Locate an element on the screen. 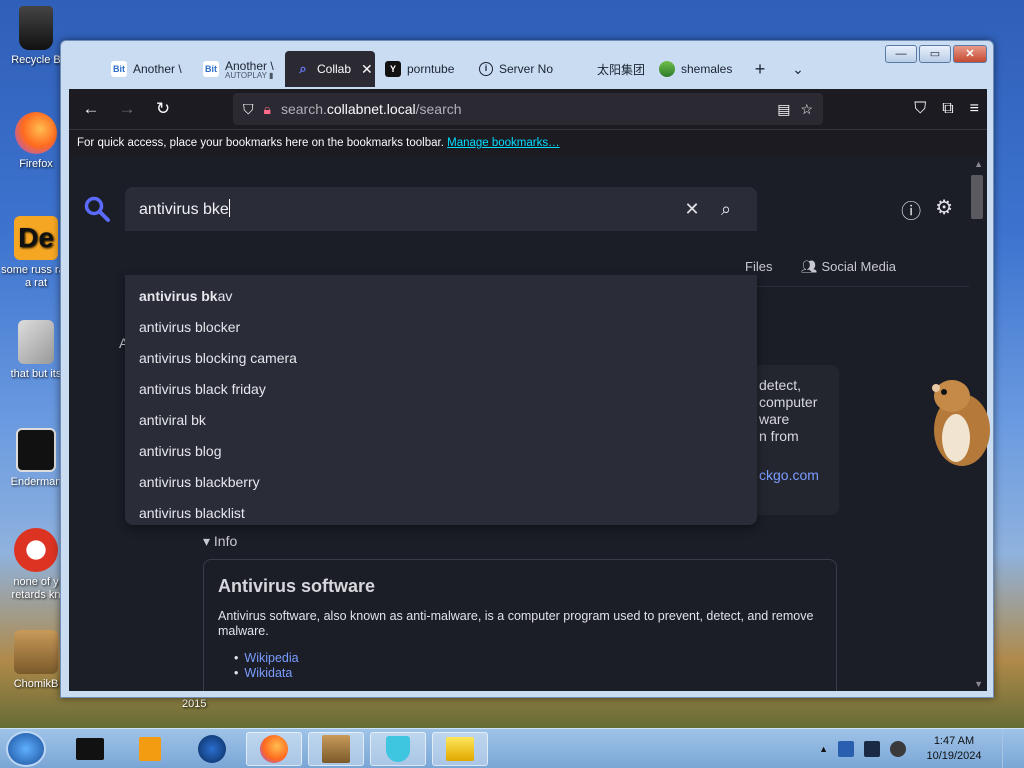  search-icon: ⌕ is located at coordinates (303, 68).